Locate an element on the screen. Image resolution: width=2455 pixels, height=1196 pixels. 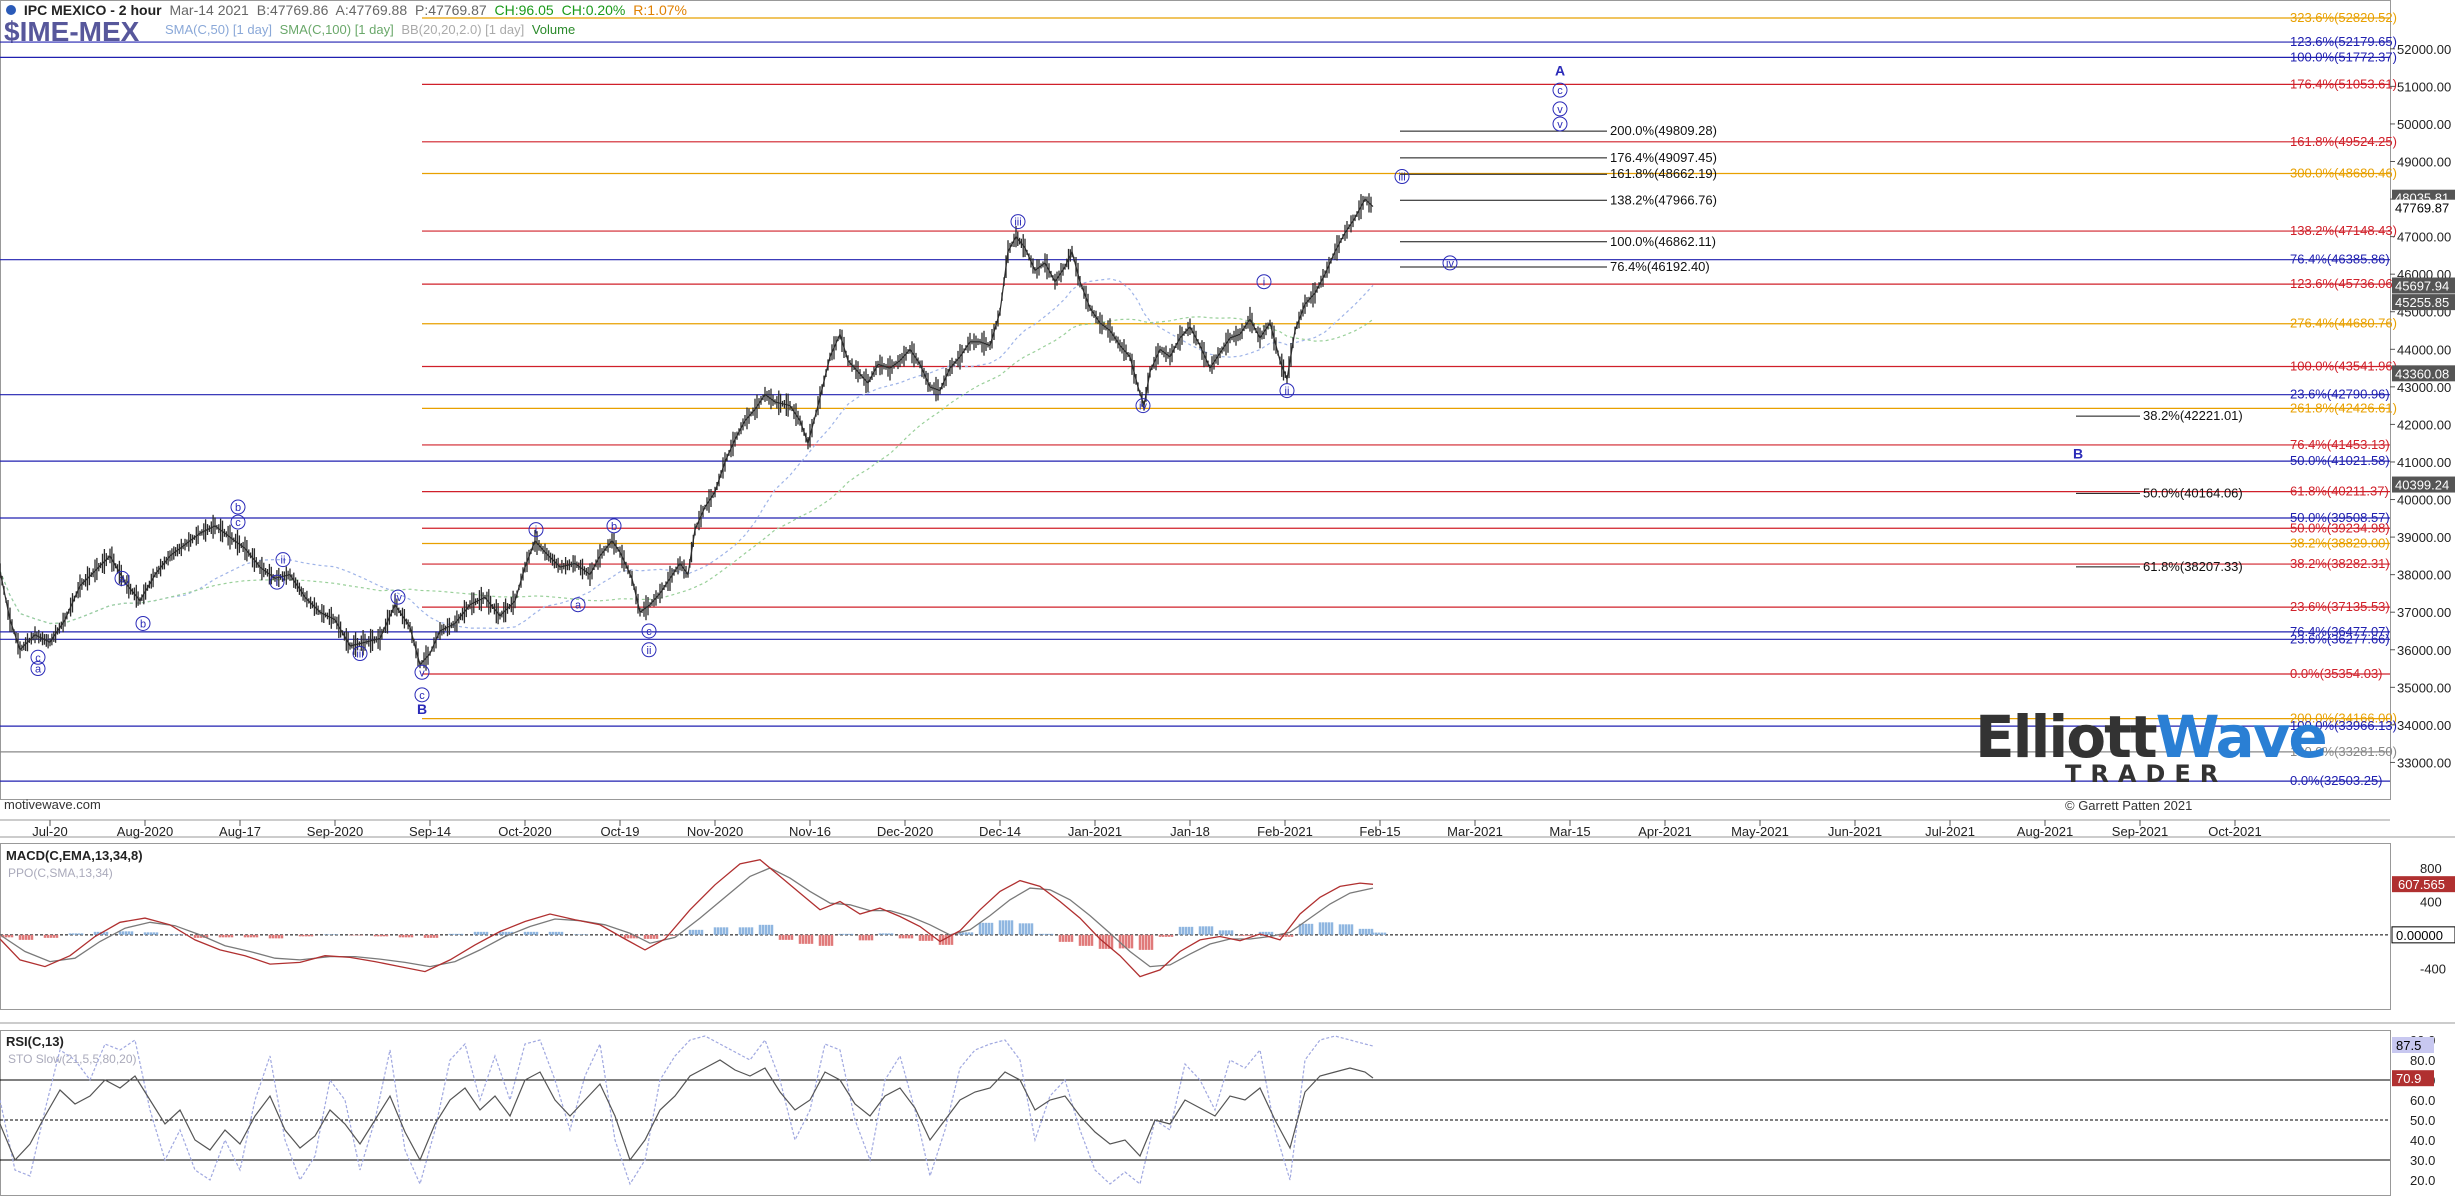
fib-label: 0.0%(35354.03) is located at coordinates (2336, 673).